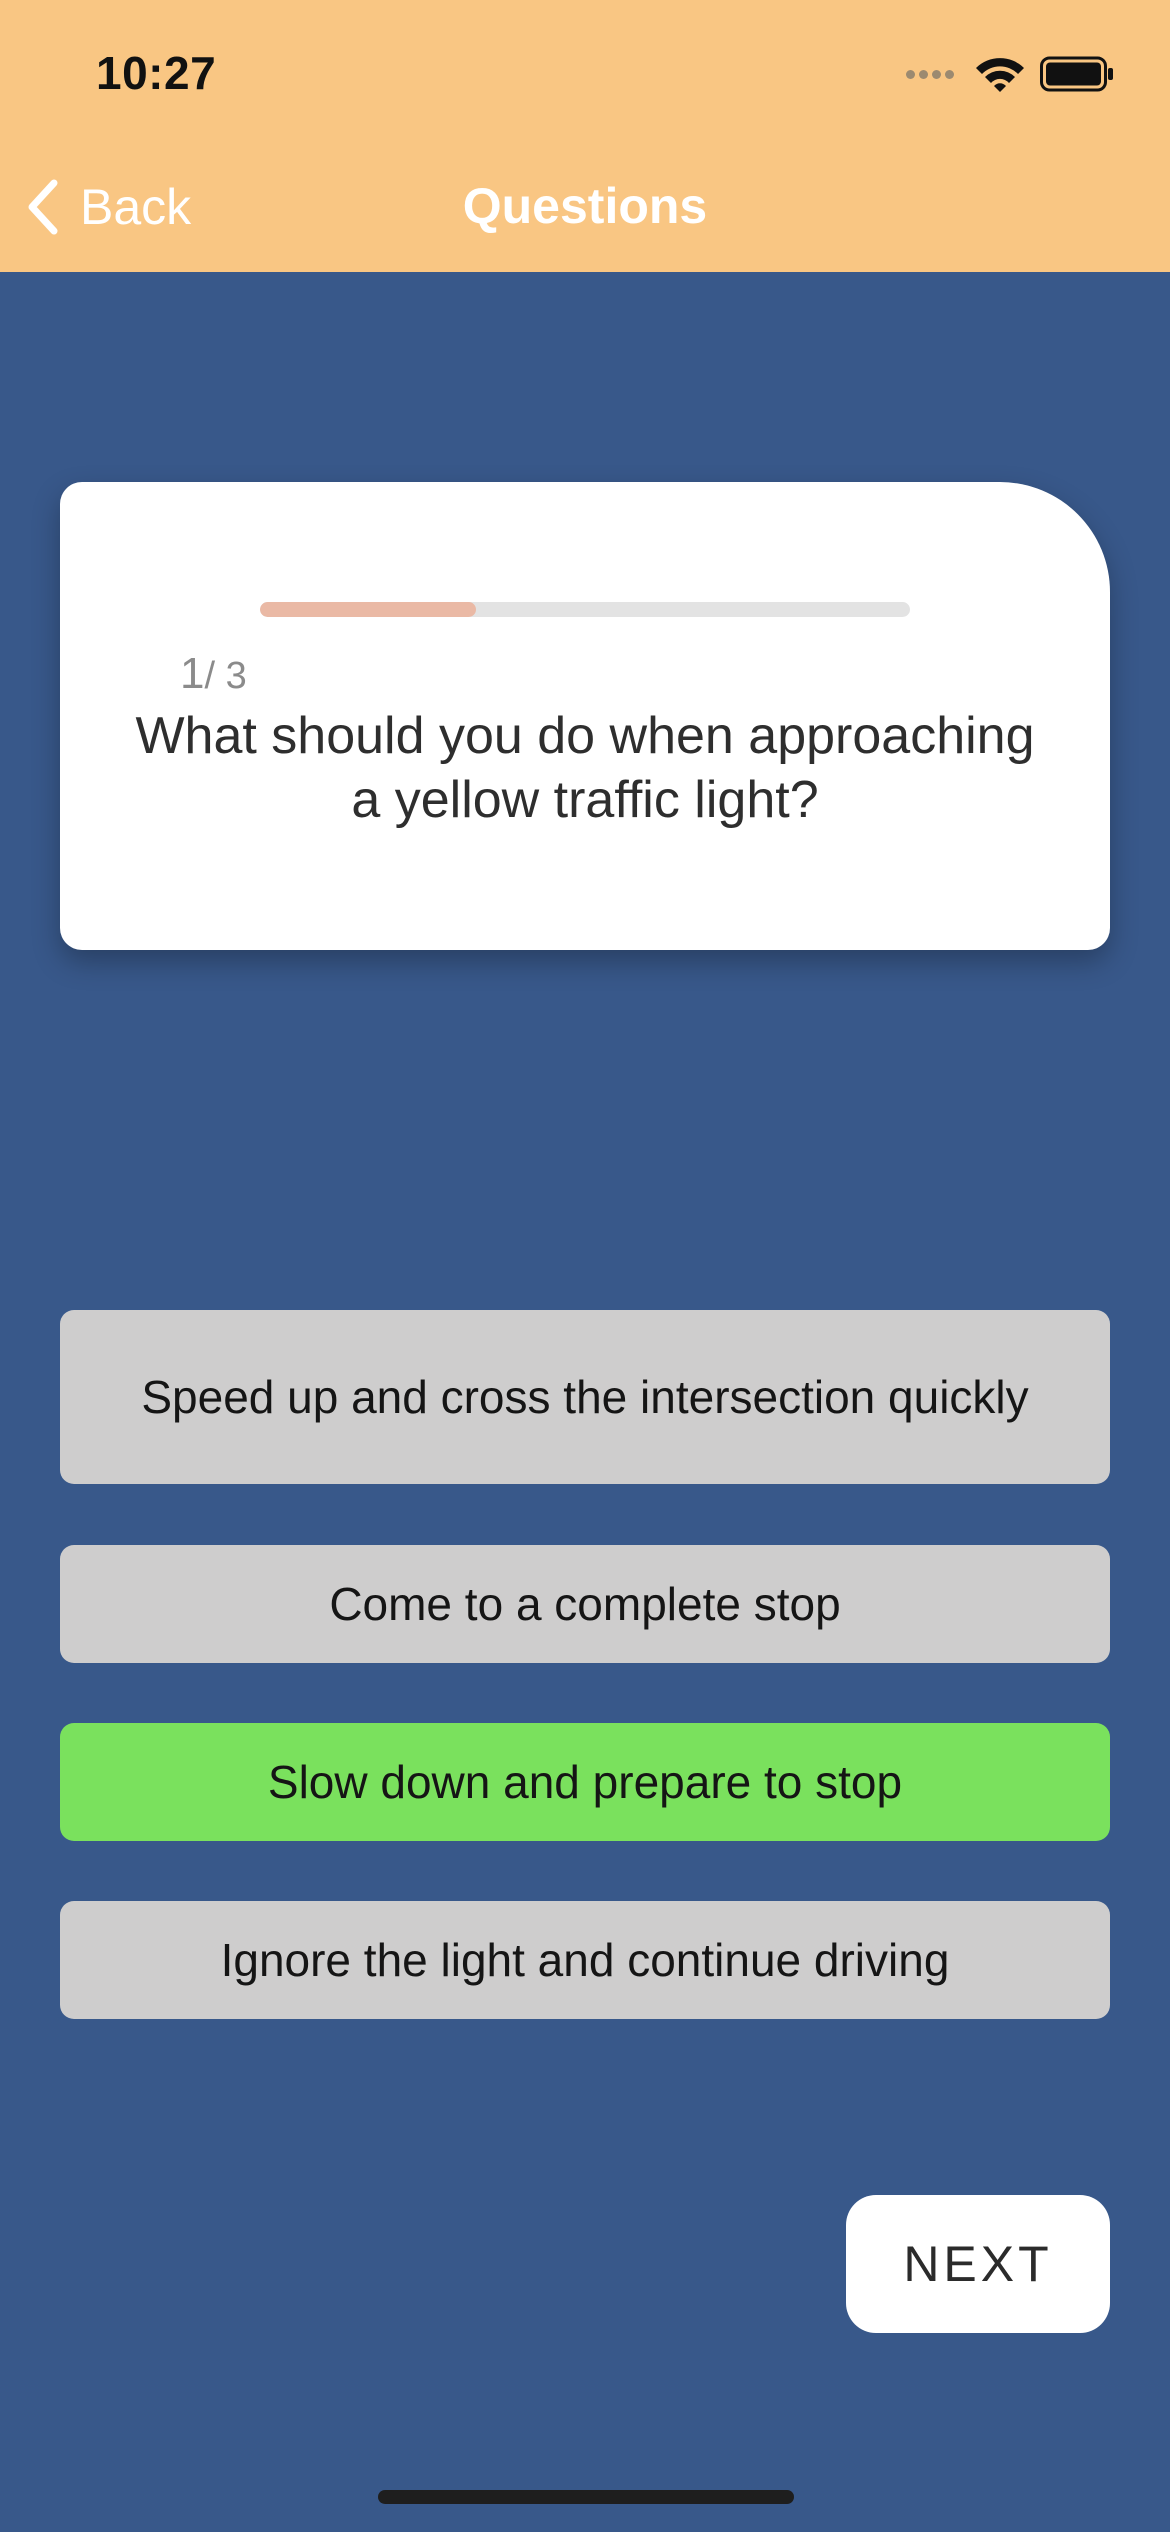 Image resolution: width=1170 pixels, height=2532 pixels. I want to click on progress-bar, so click(585, 609).